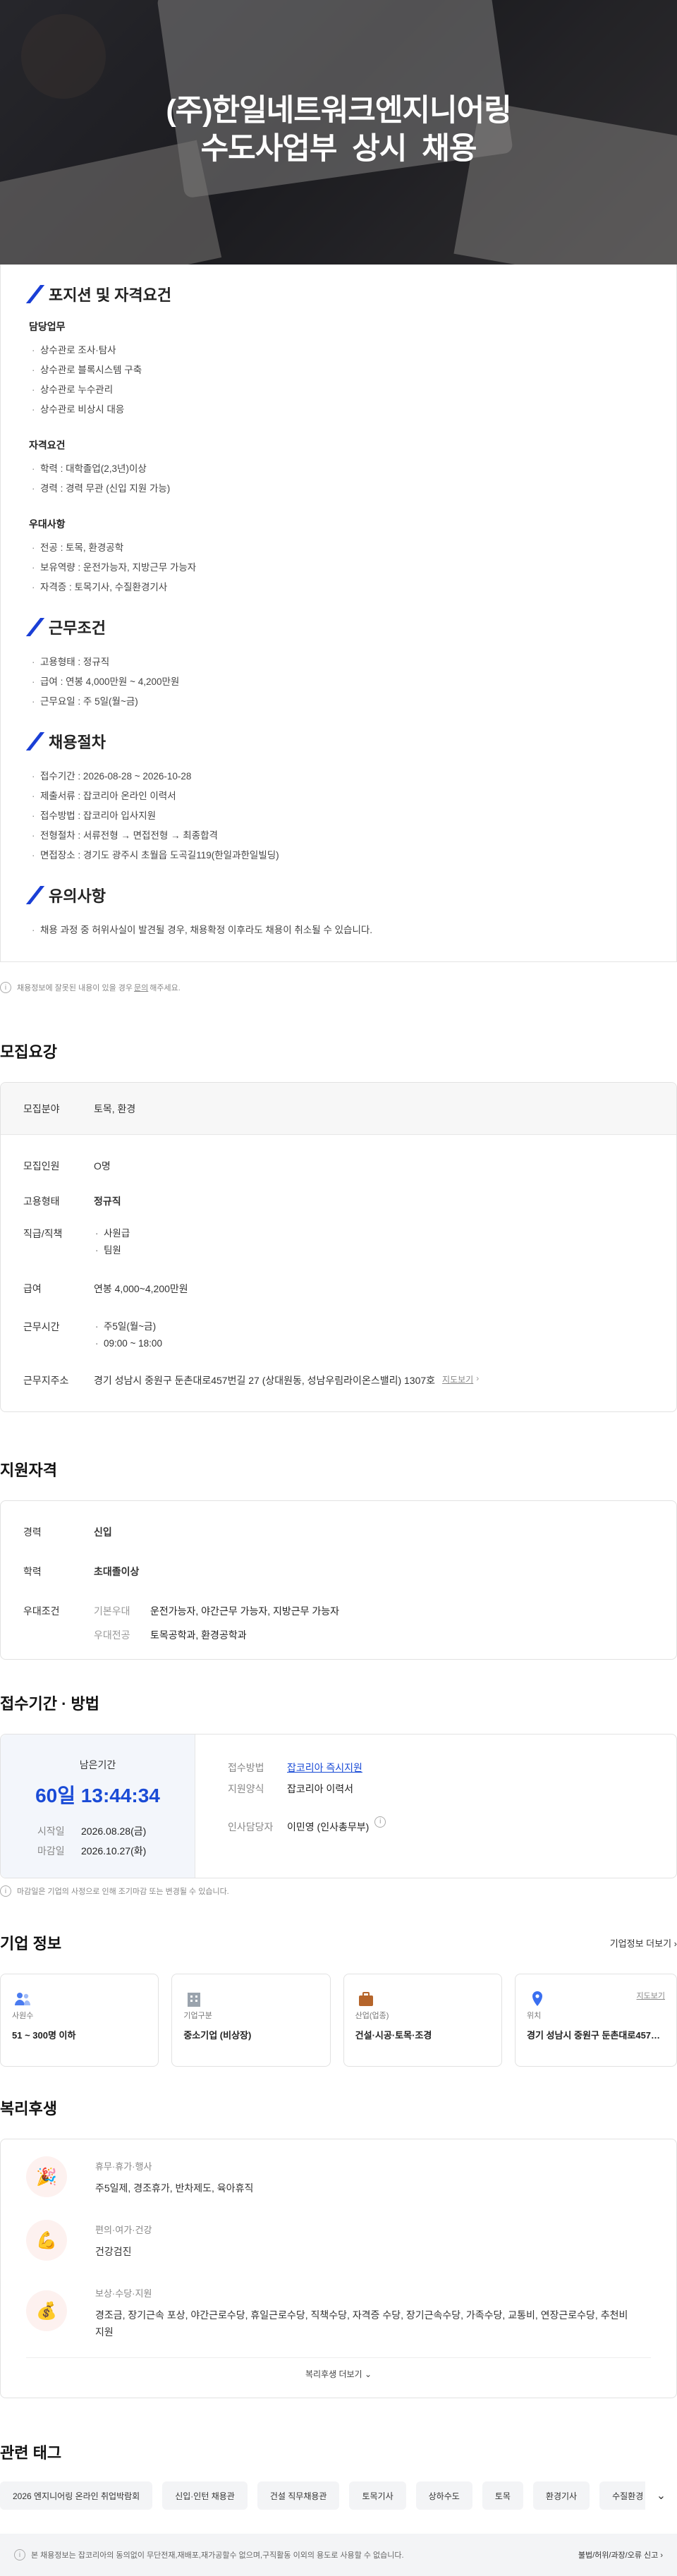 The height and width of the screenshot is (2576, 677). I want to click on tag-item: 환경기사, so click(561, 2495).